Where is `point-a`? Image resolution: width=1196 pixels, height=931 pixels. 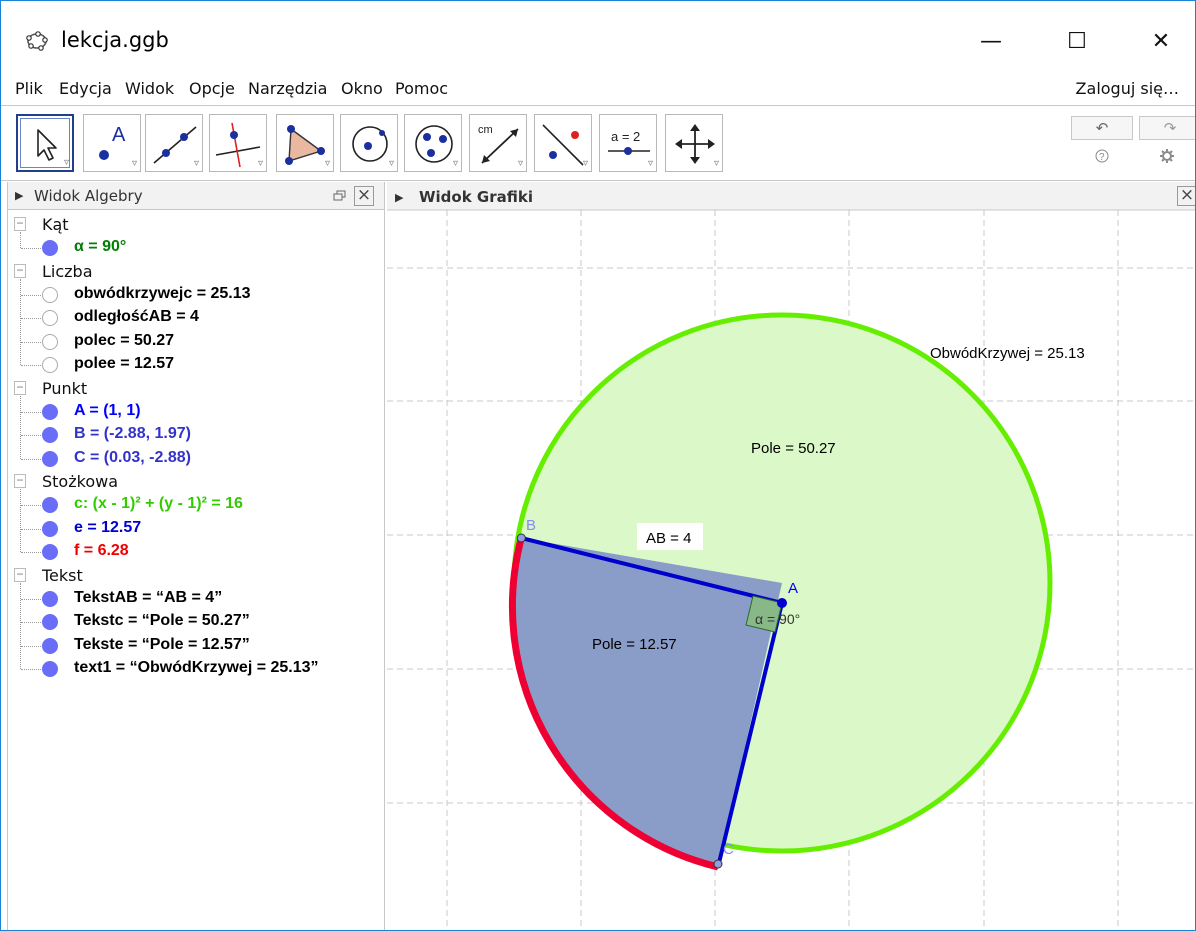 point-a is located at coordinates (782, 603).